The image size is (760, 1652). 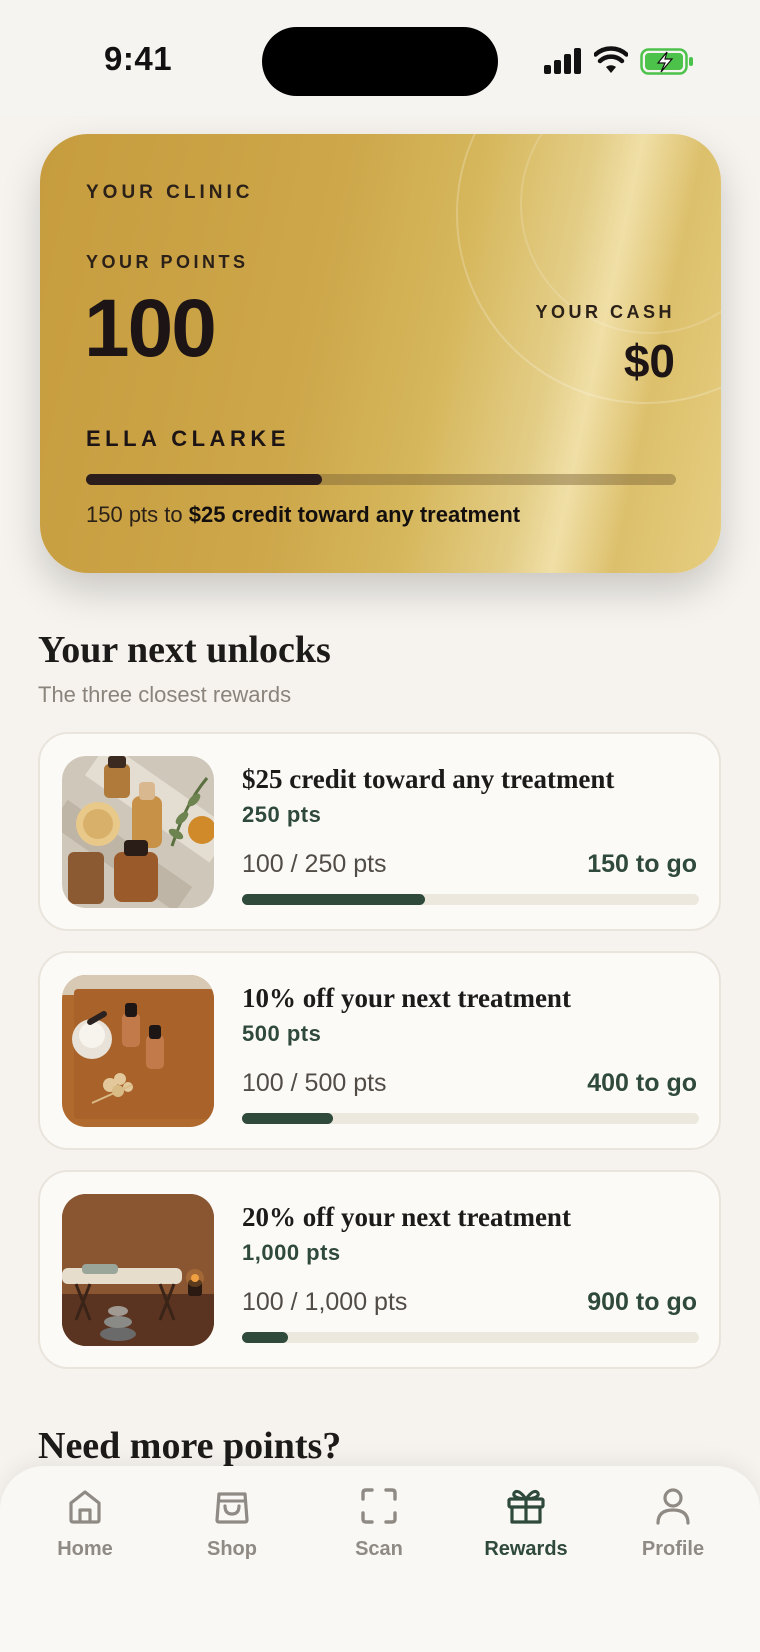 I want to click on home-icon, so click(x=85, y=1507).